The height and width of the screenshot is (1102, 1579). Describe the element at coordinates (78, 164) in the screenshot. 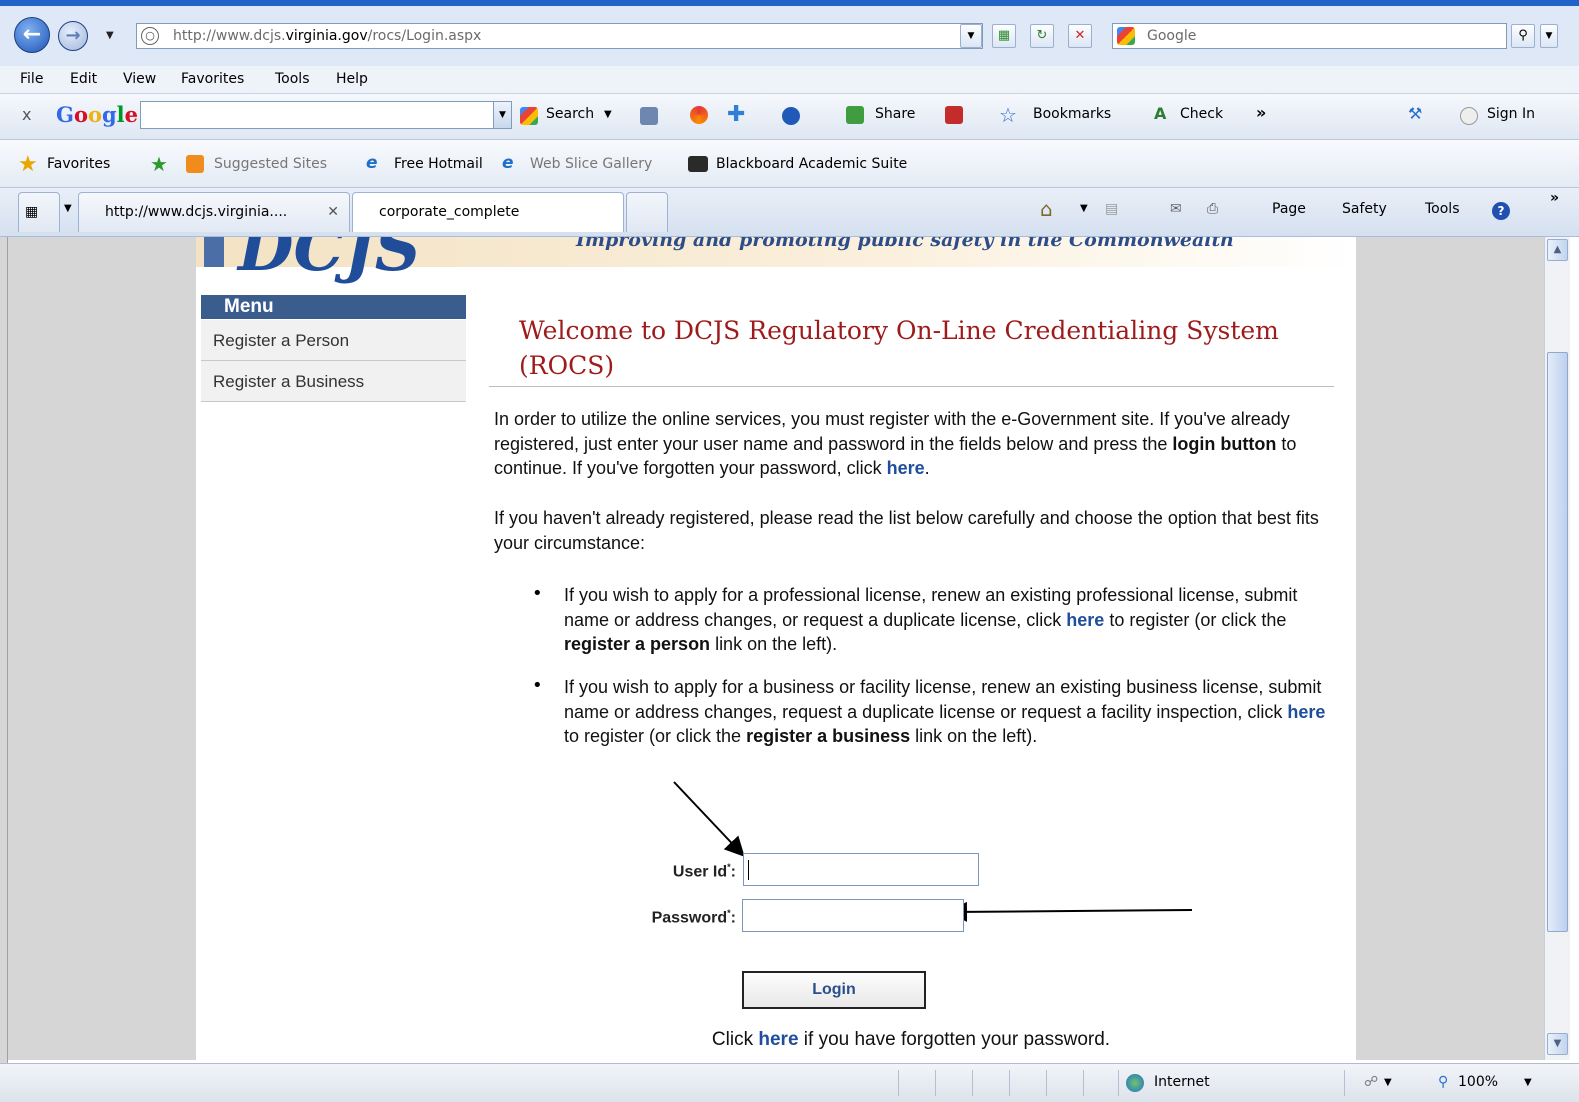

I see `favorites-button: Favorites` at that location.